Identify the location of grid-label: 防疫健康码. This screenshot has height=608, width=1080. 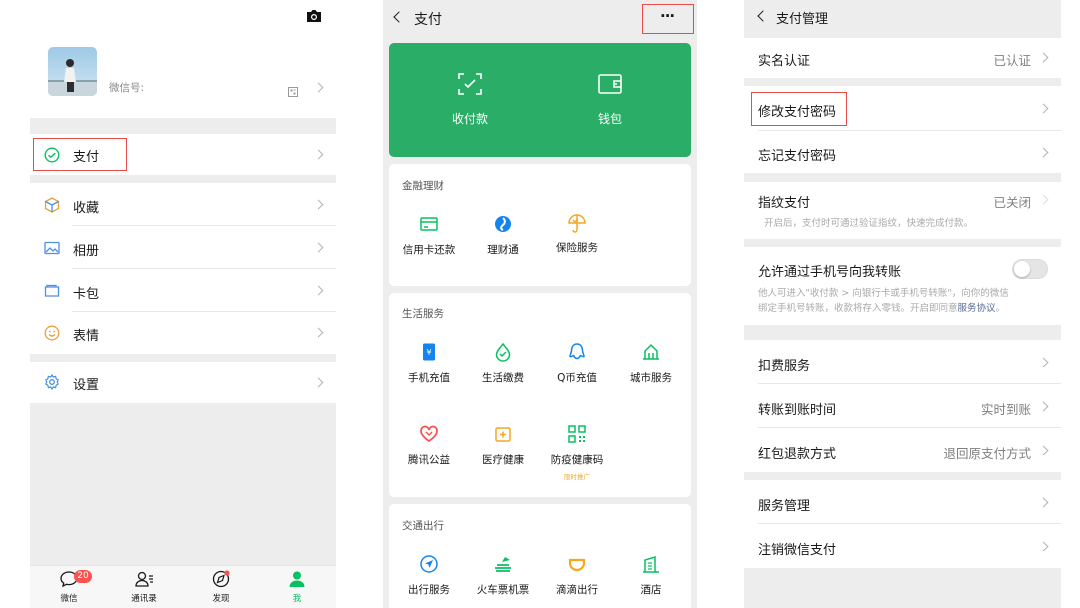
(577, 460).